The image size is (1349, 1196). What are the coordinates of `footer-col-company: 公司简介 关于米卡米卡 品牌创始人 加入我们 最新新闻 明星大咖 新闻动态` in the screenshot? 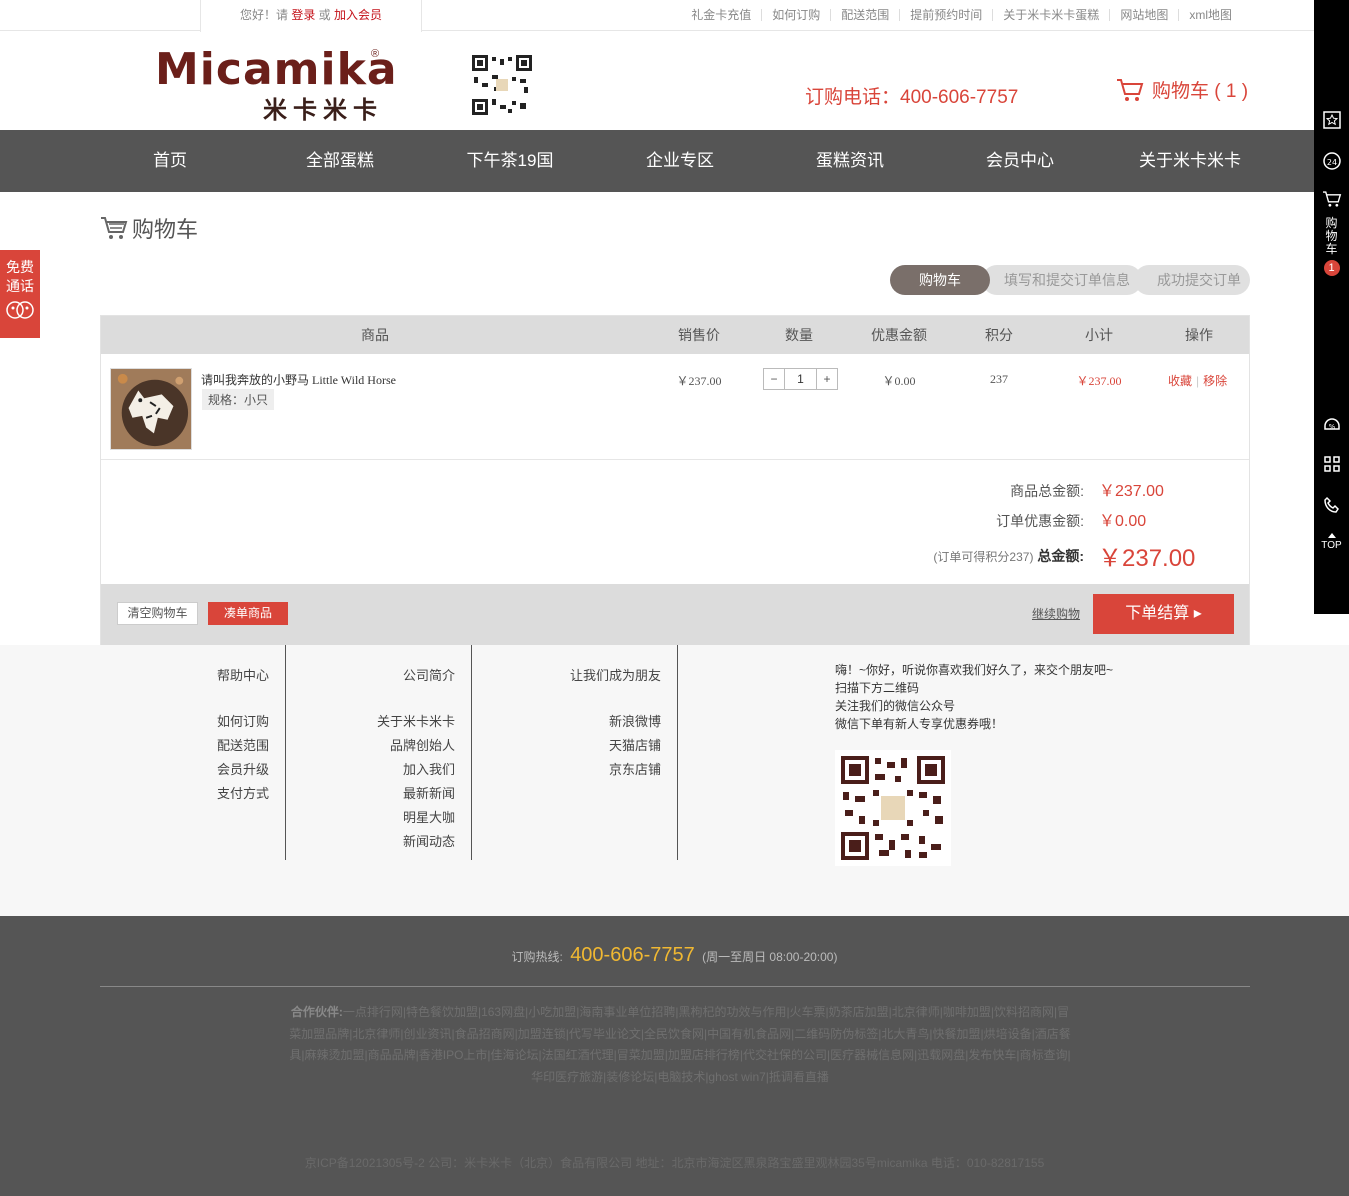 It's located at (379, 752).